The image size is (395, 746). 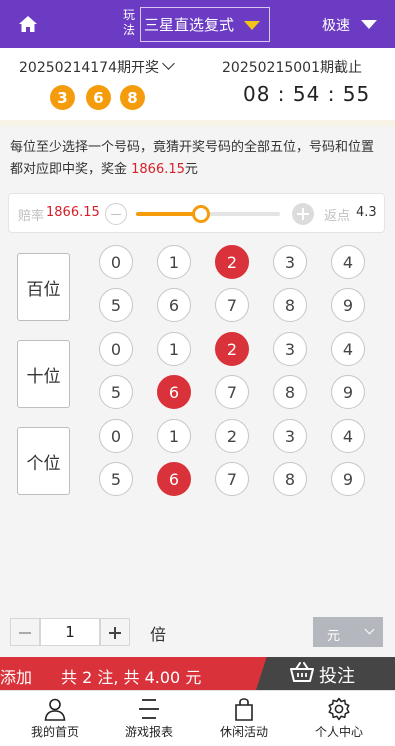 I want to click on divider, so click(x=197, y=123).